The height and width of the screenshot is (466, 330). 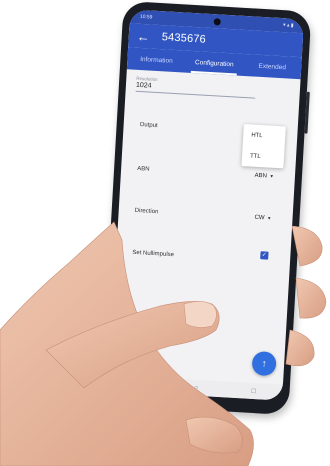 What do you see at coordinates (206, 257) in the screenshot?
I see `nullimpulse-row: Set Nullimpulse` at bounding box center [206, 257].